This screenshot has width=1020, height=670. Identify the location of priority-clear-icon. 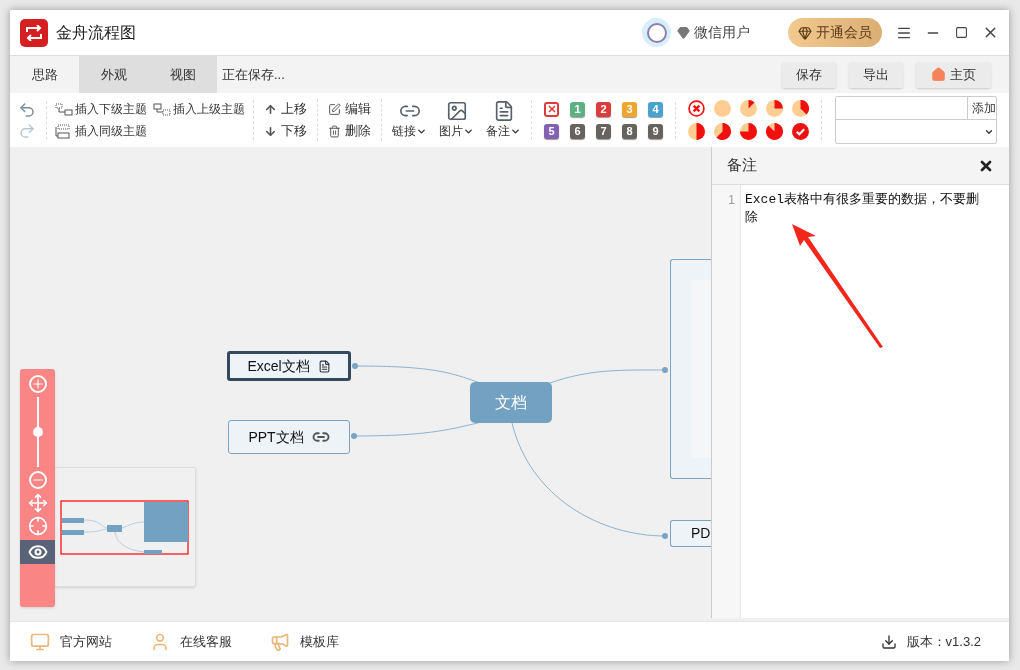
(551, 109).